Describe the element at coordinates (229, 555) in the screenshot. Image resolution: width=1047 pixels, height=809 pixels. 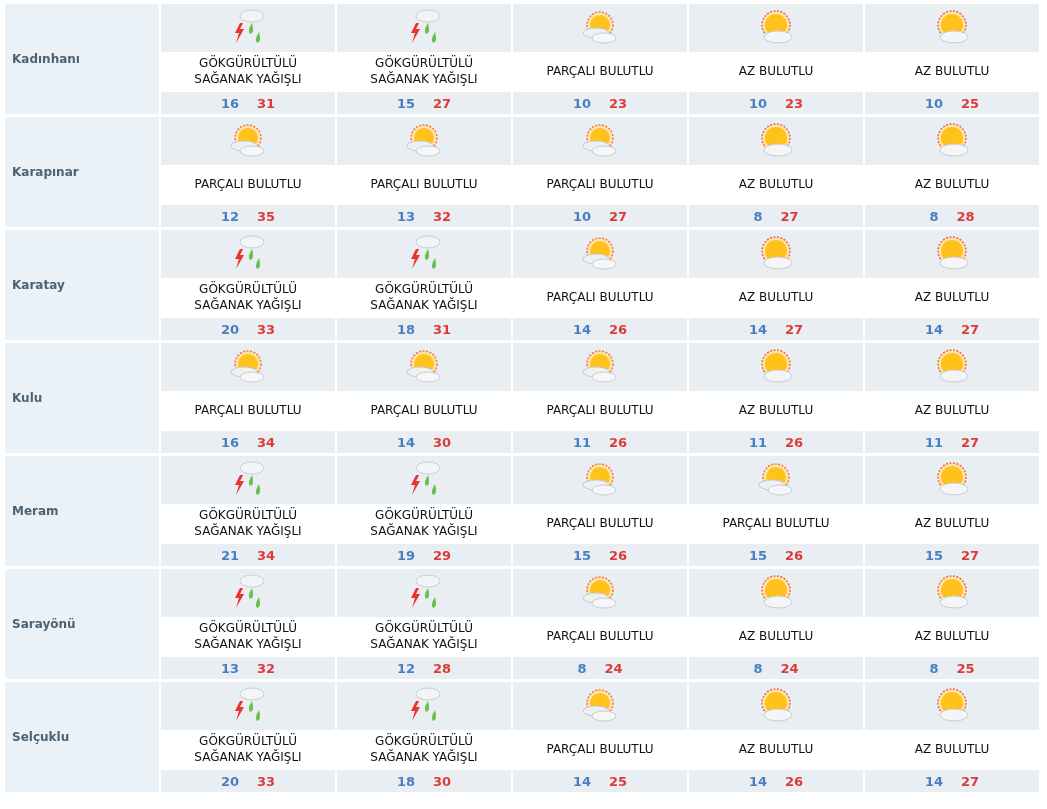
I see `low-temperature: 21` at that location.